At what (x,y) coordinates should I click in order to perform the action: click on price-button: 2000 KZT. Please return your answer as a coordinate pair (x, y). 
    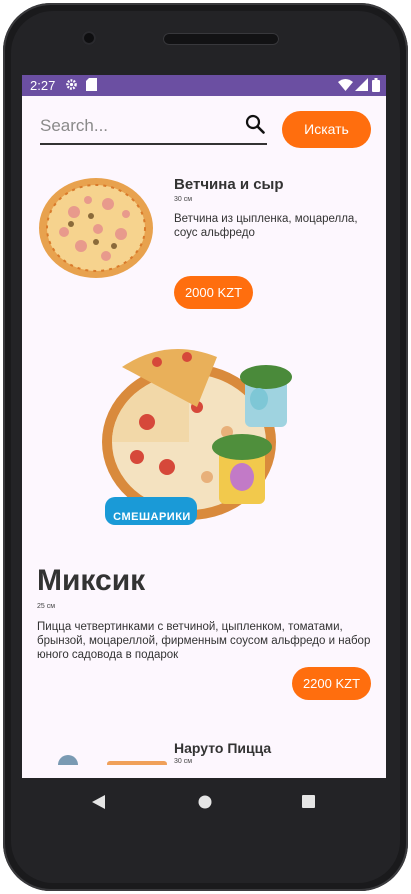
    Looking at the image, I should click on (213, 292).